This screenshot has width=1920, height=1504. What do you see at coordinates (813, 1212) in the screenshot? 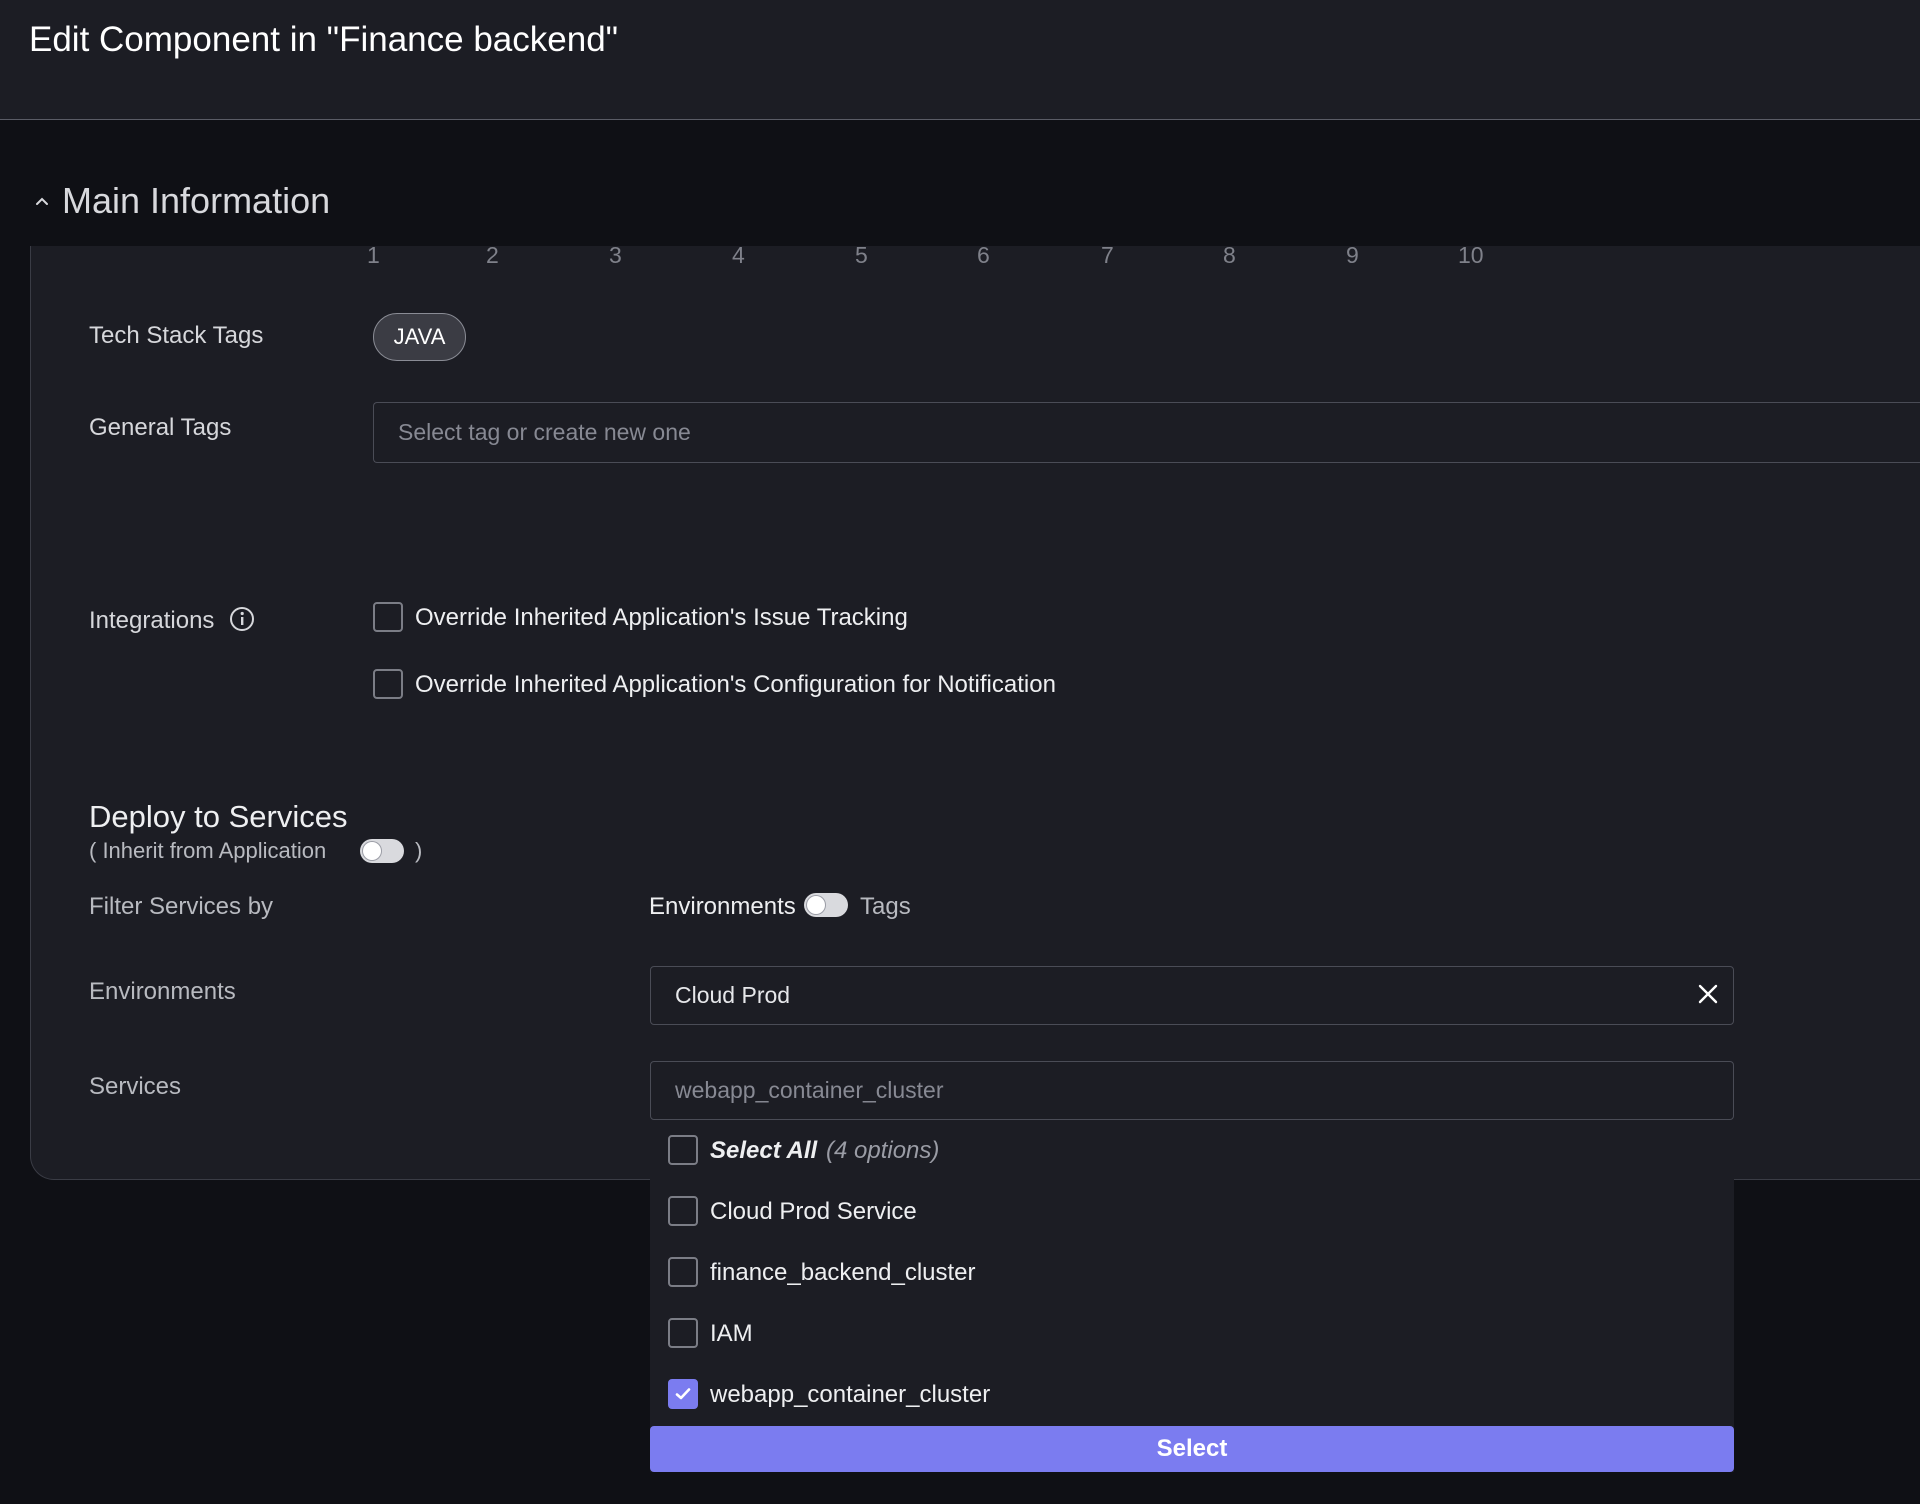
I see `option-label-cloud-prod-service: Cloud Prod Service` at bounding box center [813, 1212].